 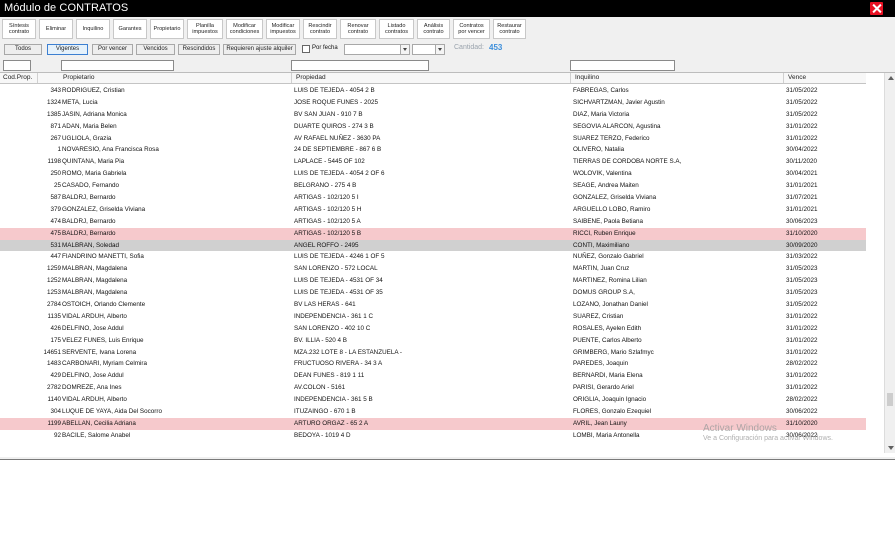 I want to click on toolbar-button-propietario: Propietario, so click(x=167, y=29).